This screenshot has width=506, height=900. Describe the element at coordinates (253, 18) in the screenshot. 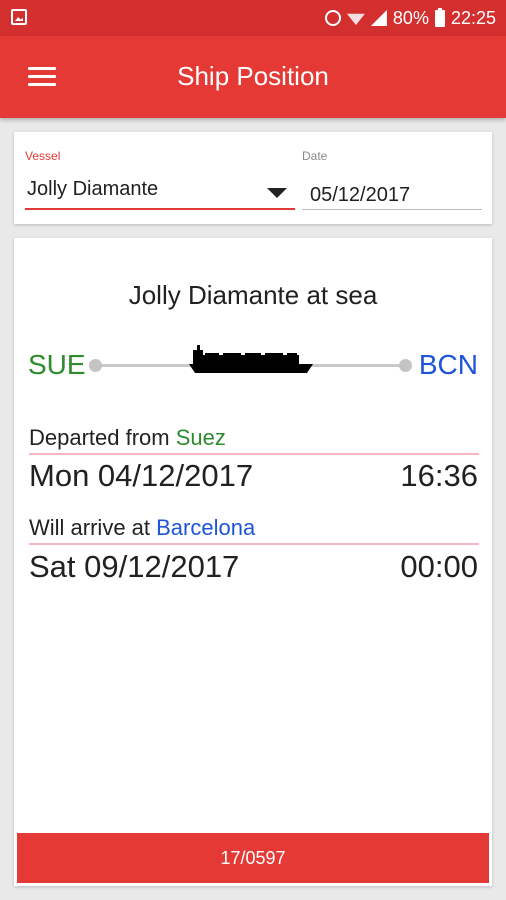

I see `status-bar: 80% 22:25` at that location.